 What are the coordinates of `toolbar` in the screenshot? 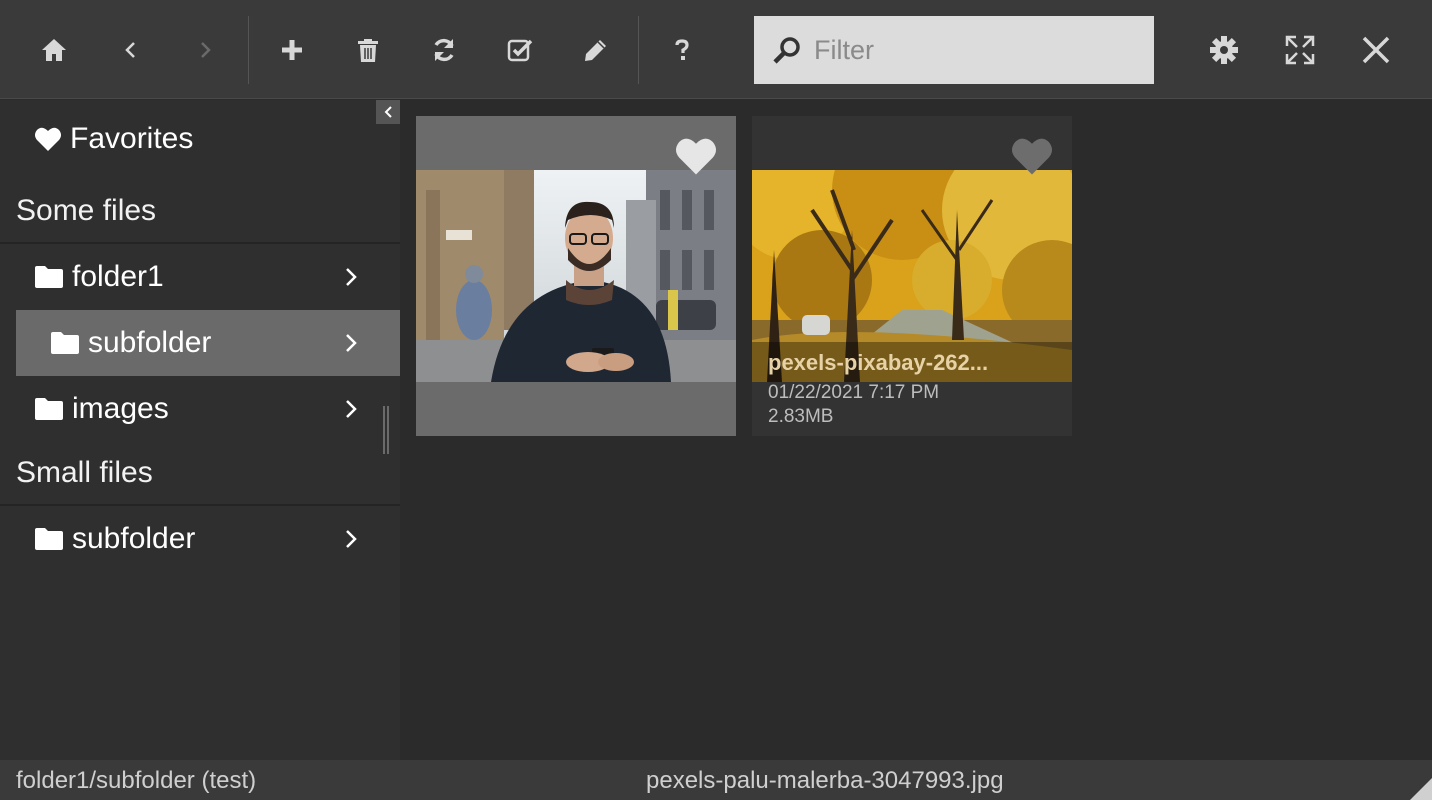 It's located at (716, 49).